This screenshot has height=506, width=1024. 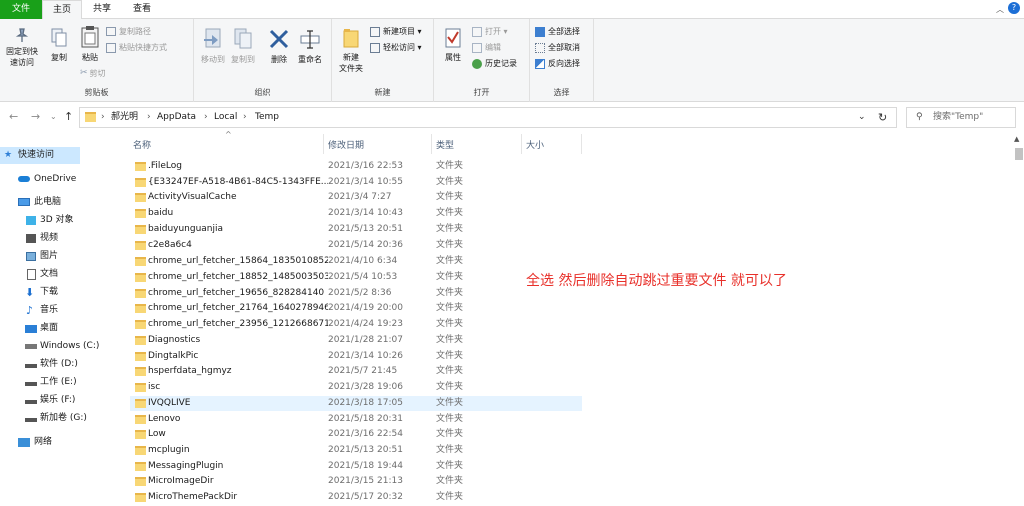 I want to click on folder-icon, so click(x=140, y=245).